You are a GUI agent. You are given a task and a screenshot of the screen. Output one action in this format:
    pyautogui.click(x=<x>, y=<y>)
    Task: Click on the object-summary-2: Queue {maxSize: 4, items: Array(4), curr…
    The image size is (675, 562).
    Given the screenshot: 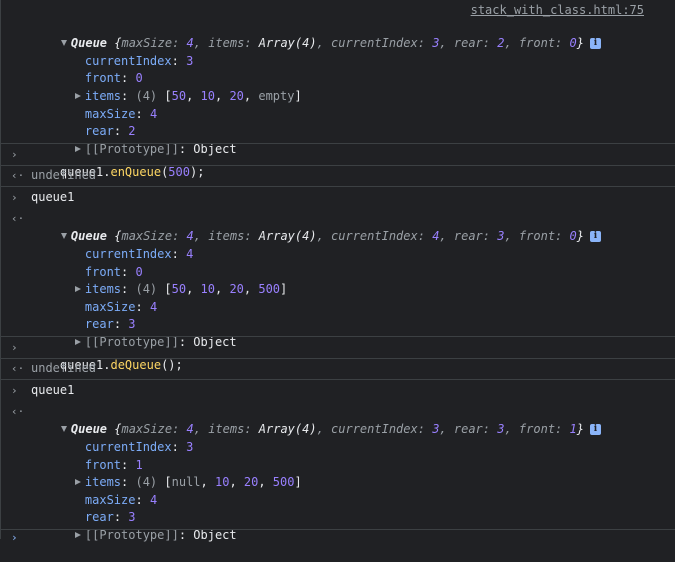 What is the action you would take?
    pyautogui.click(x=316, y=226)
    